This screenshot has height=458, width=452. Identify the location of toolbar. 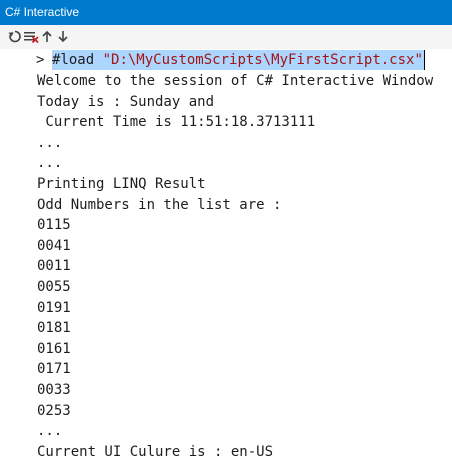
(226, 37).